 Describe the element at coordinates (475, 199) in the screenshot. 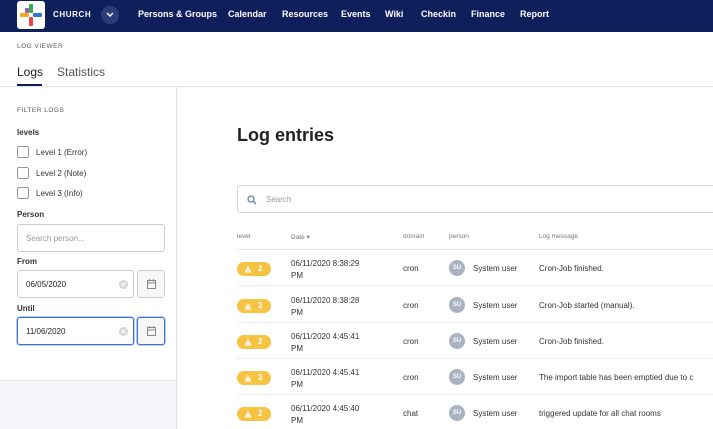

I see `log-search-input: Search` at that location.